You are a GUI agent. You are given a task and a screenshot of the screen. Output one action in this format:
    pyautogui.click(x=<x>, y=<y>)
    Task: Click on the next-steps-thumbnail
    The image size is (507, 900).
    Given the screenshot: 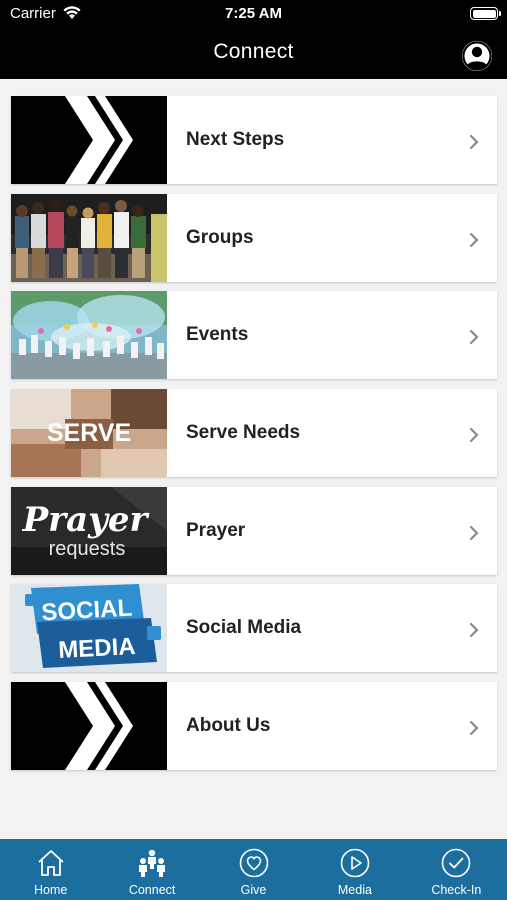 What is the action you would take?
    pyautogui.click(x=89, y=140)
    